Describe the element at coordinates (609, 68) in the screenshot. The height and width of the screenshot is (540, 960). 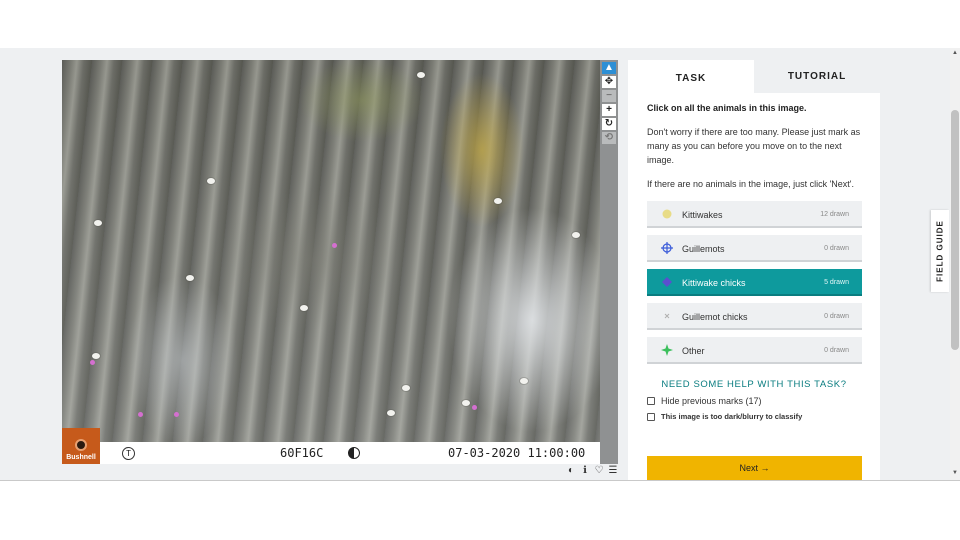
I see `pointer-tool-icon: ▲` at that location.